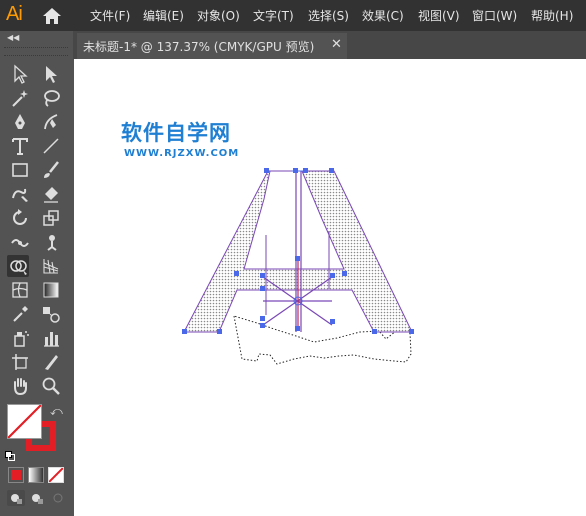 The width and height of the screenshot is (586, 516). What do you see at coordinates (16, 498) in the screenshot?
I see `draw-normal-button` at bounding box center [16, 498].